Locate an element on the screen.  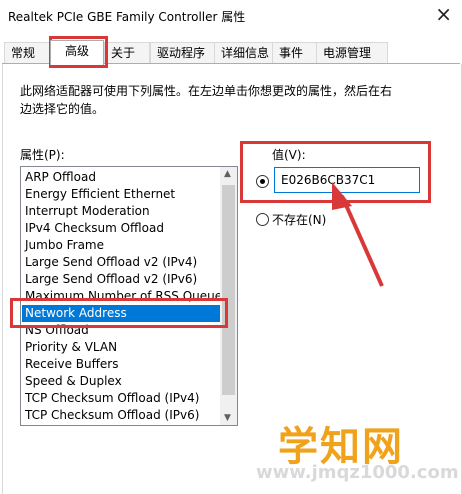
list-item: Priority & VLAN is located at coordinates (71, 347).